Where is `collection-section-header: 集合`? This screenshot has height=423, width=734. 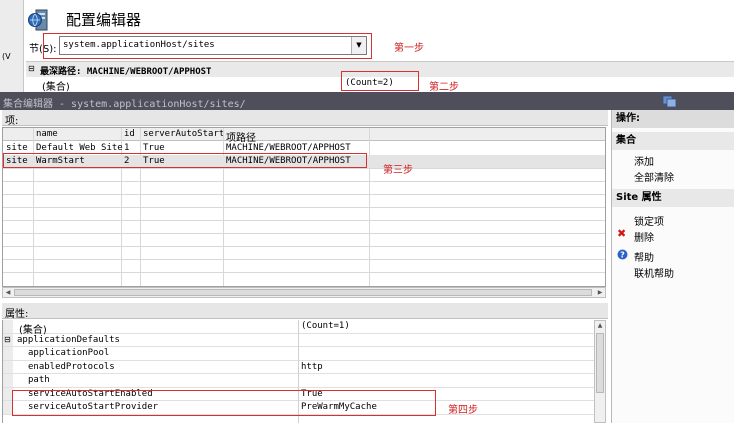 collection-section-header: 集合 is located at coordinates (673, 141).